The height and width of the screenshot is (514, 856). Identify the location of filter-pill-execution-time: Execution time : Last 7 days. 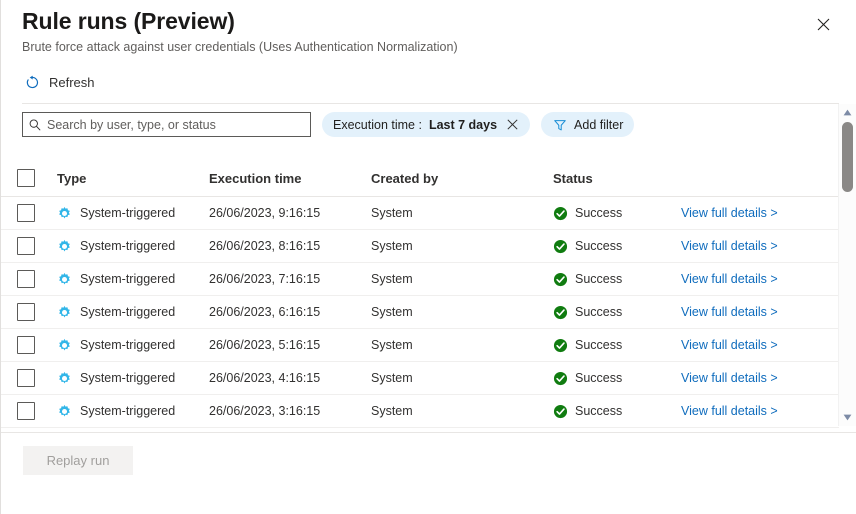
(426, 124).